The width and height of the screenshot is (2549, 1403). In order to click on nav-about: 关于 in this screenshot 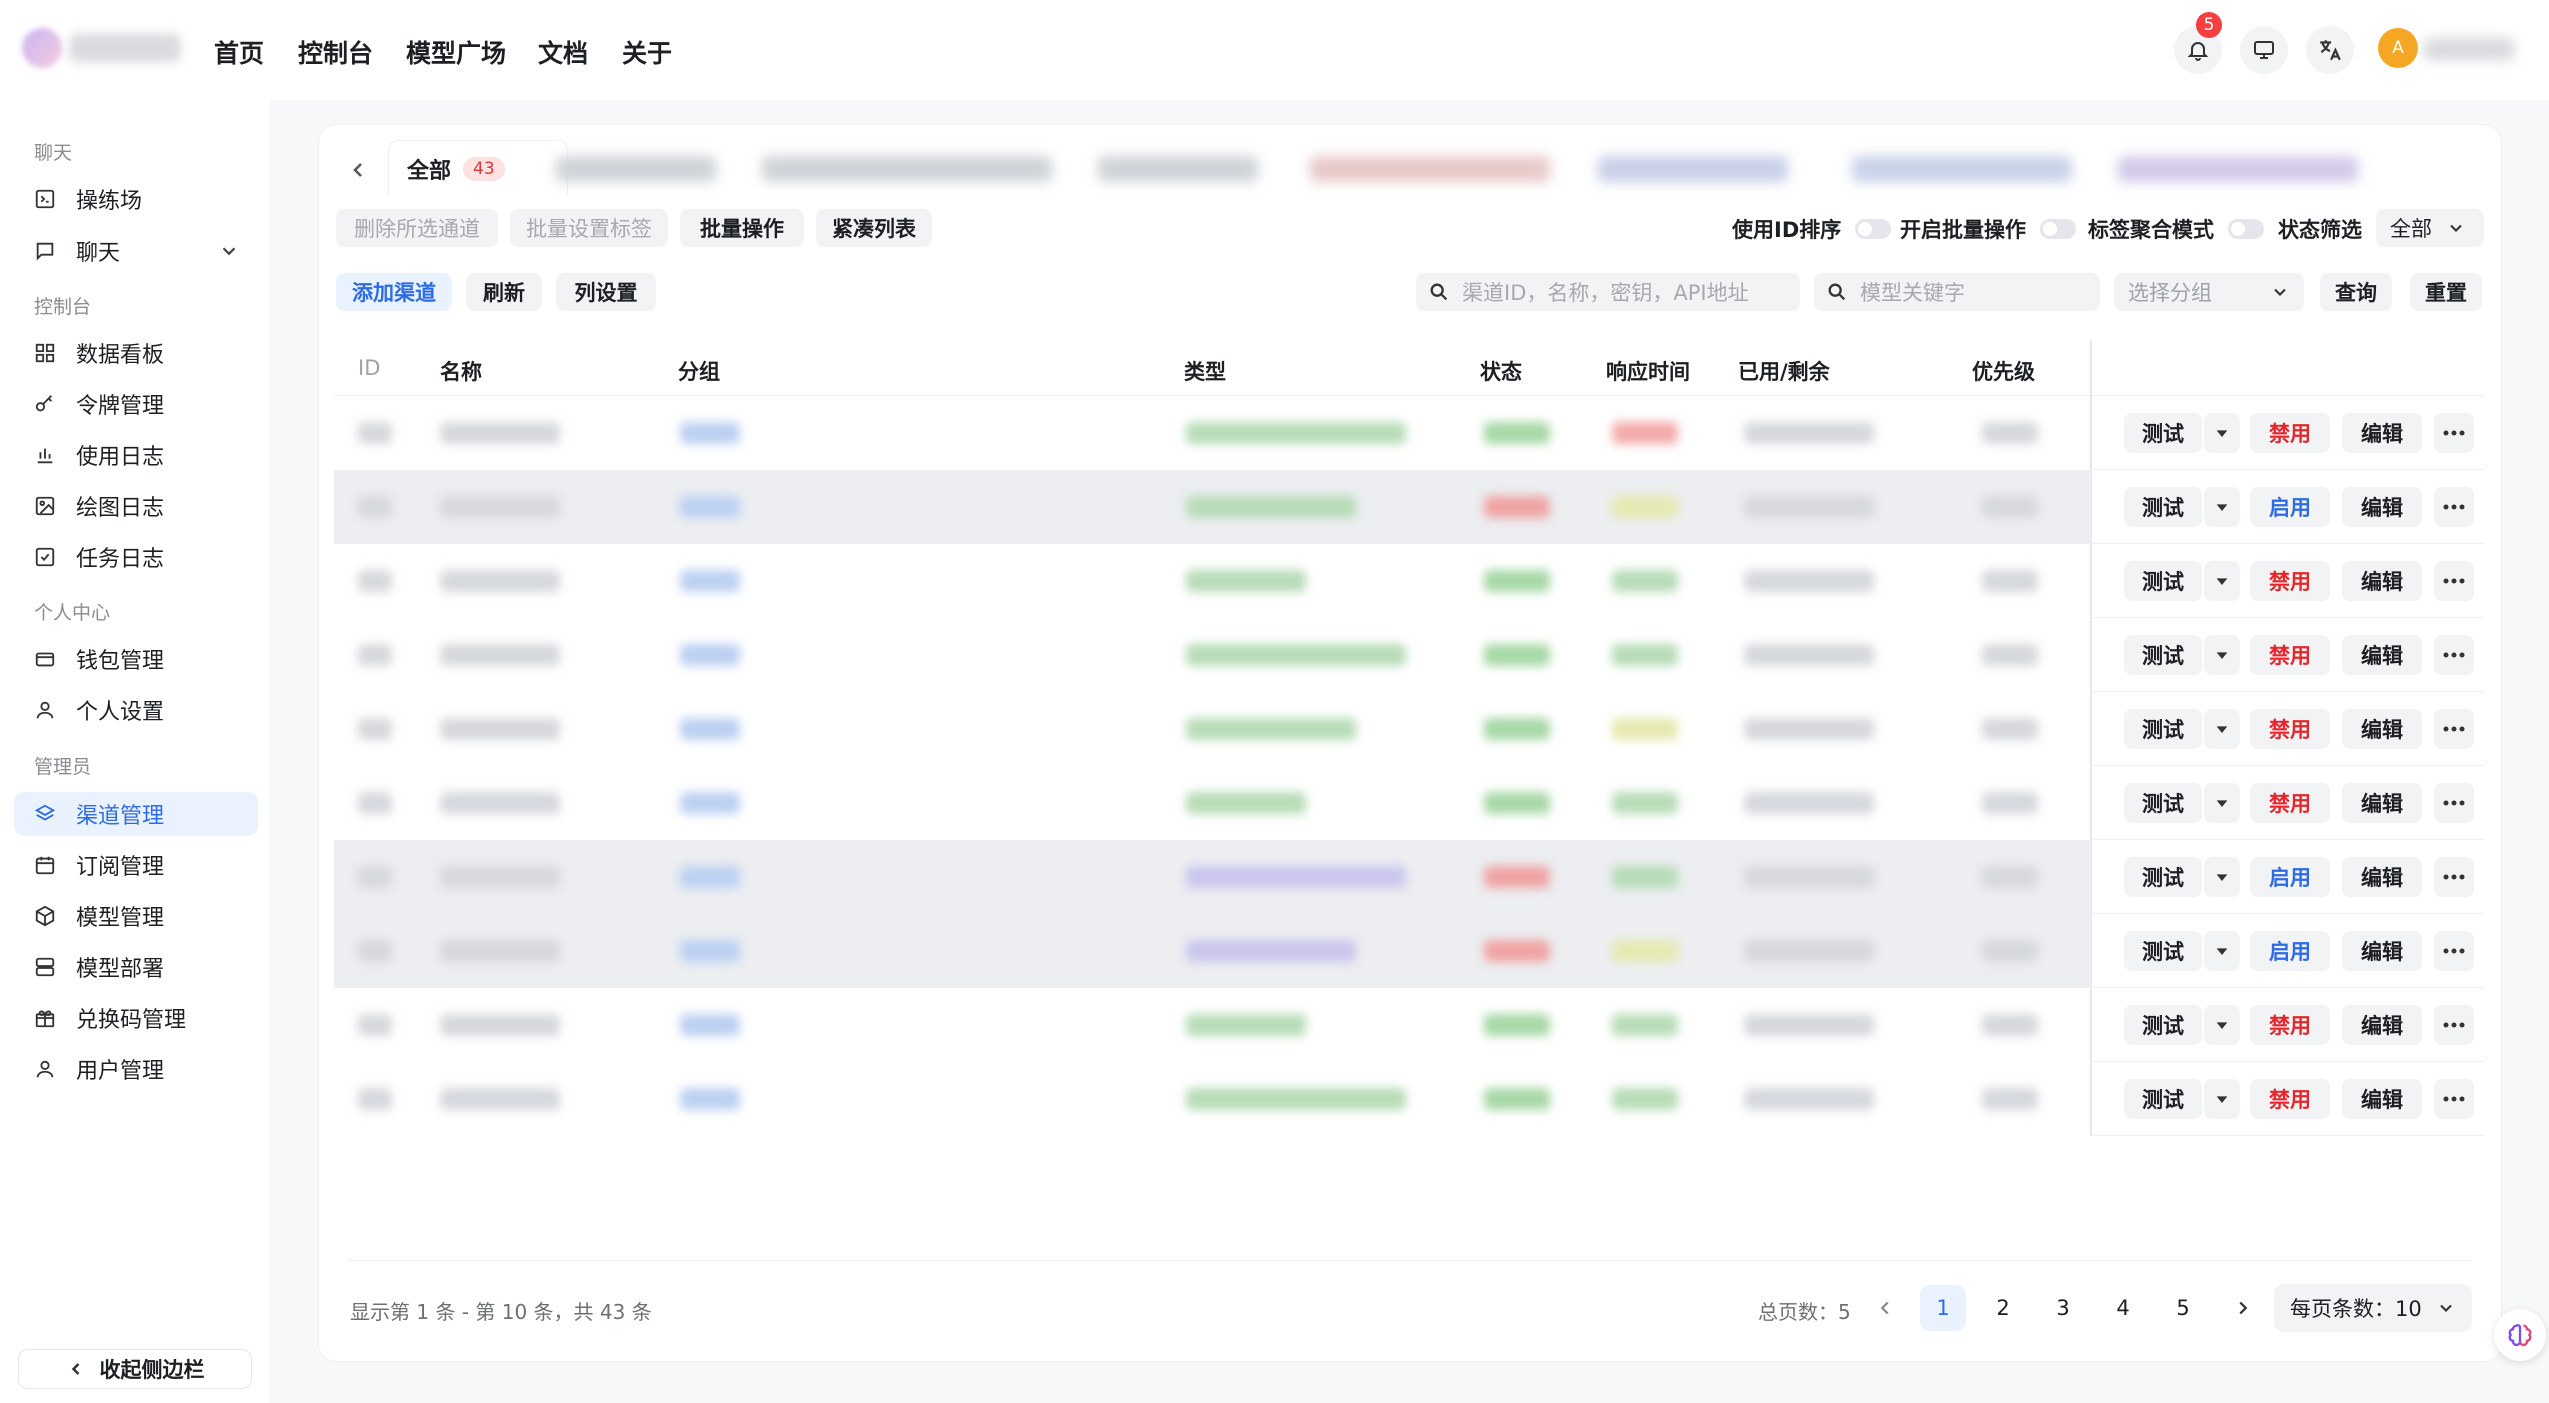, I will do `click(647, 52)`.